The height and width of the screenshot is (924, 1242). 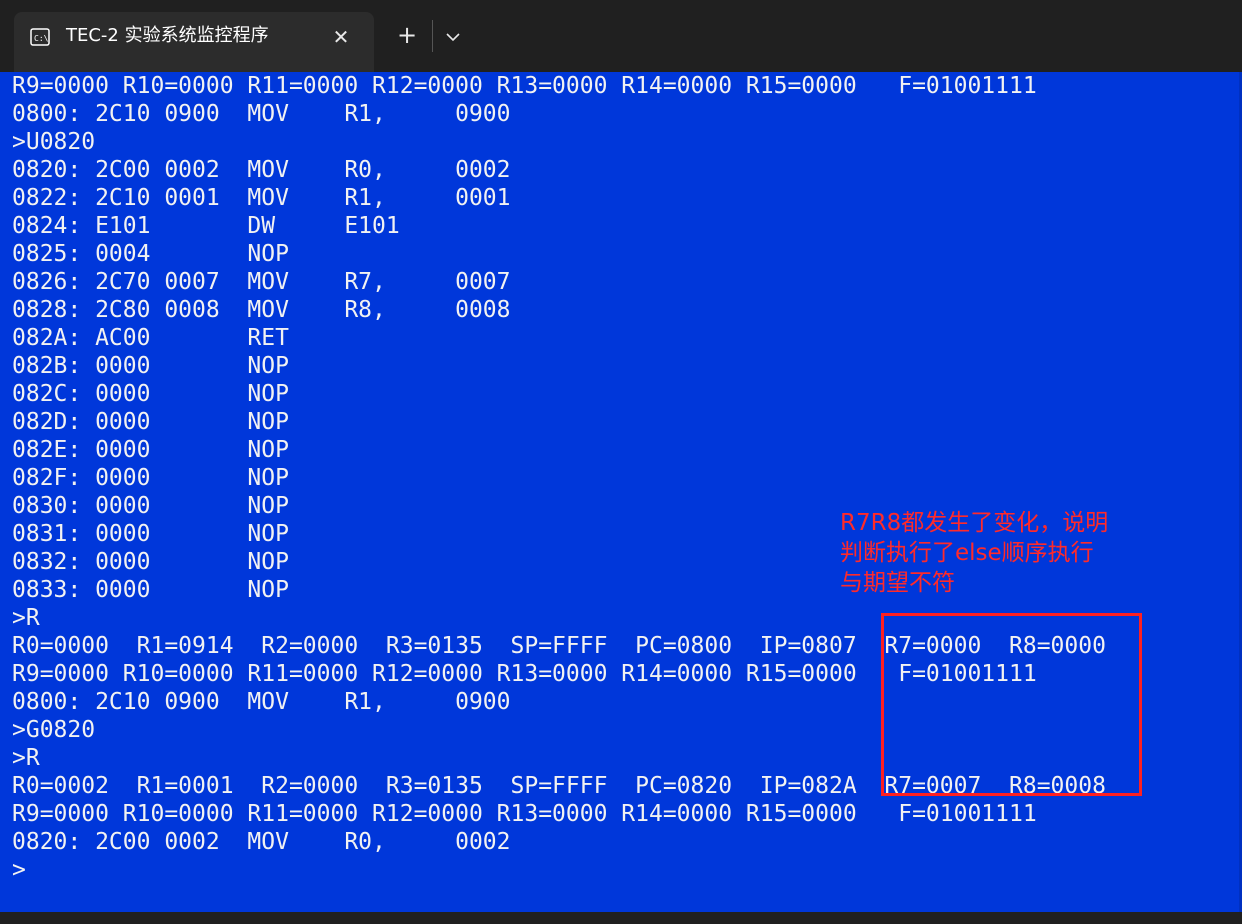 What do you see at coordinates (897, 583) in the screenshot?
I see `annotation-line: 与期望不符` at bounding box center [897, 583].